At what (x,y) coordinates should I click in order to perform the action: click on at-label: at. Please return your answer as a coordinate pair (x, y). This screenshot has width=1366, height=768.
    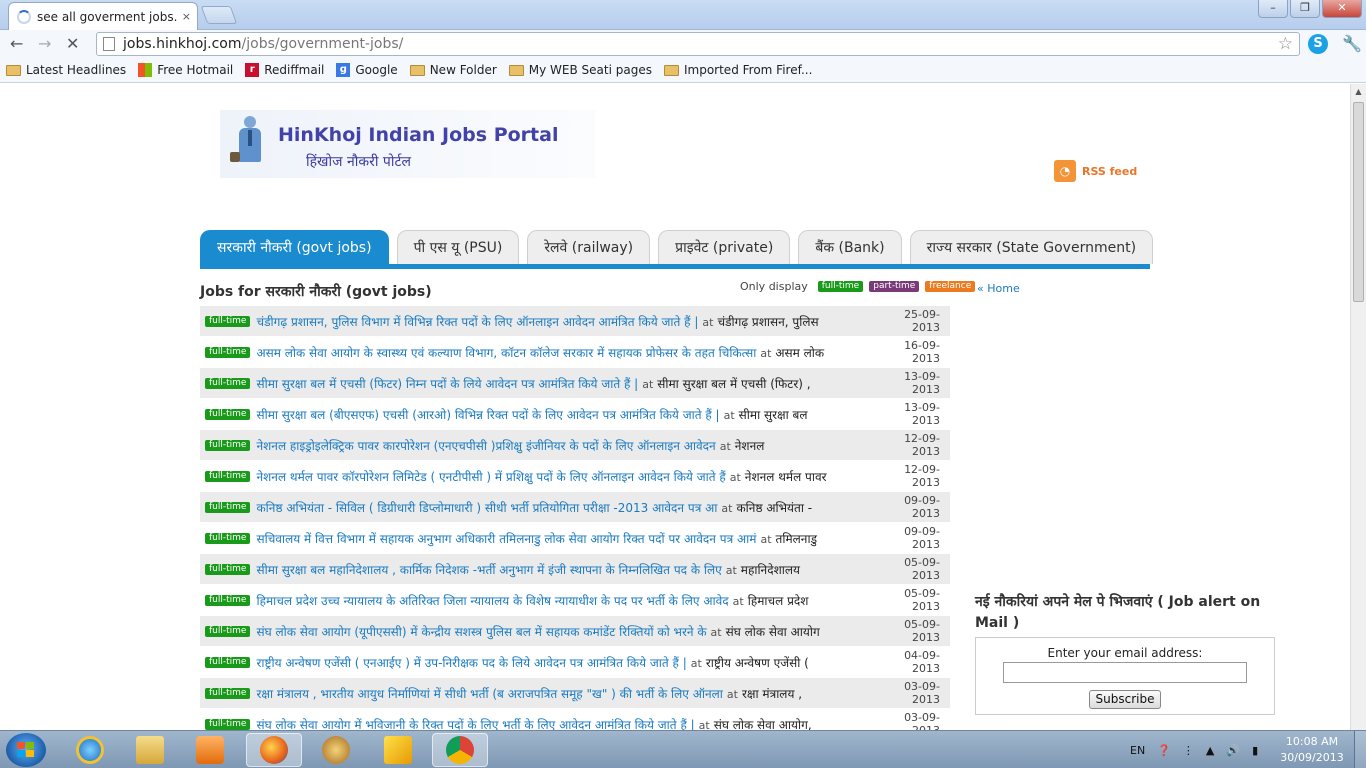
    Looking at the image, I should click on (735, 477).